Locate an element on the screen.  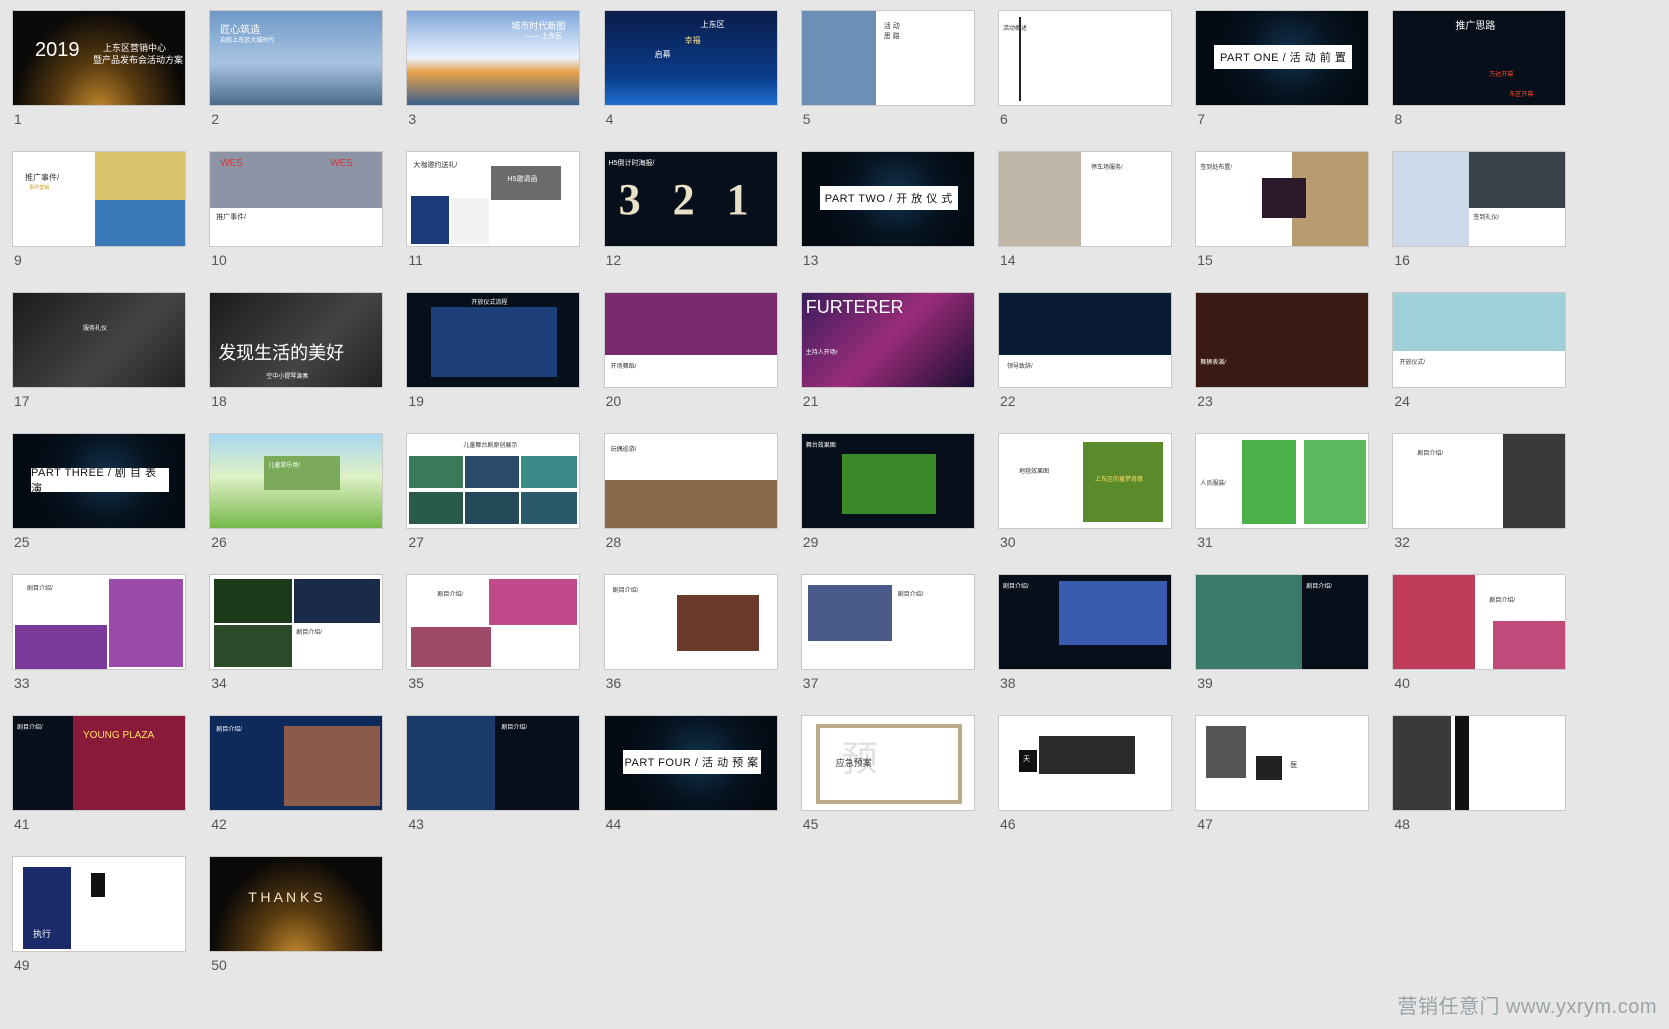
slide-thumbnail-32: 剧目介绍/32 is located at coordinates (1479, 491).